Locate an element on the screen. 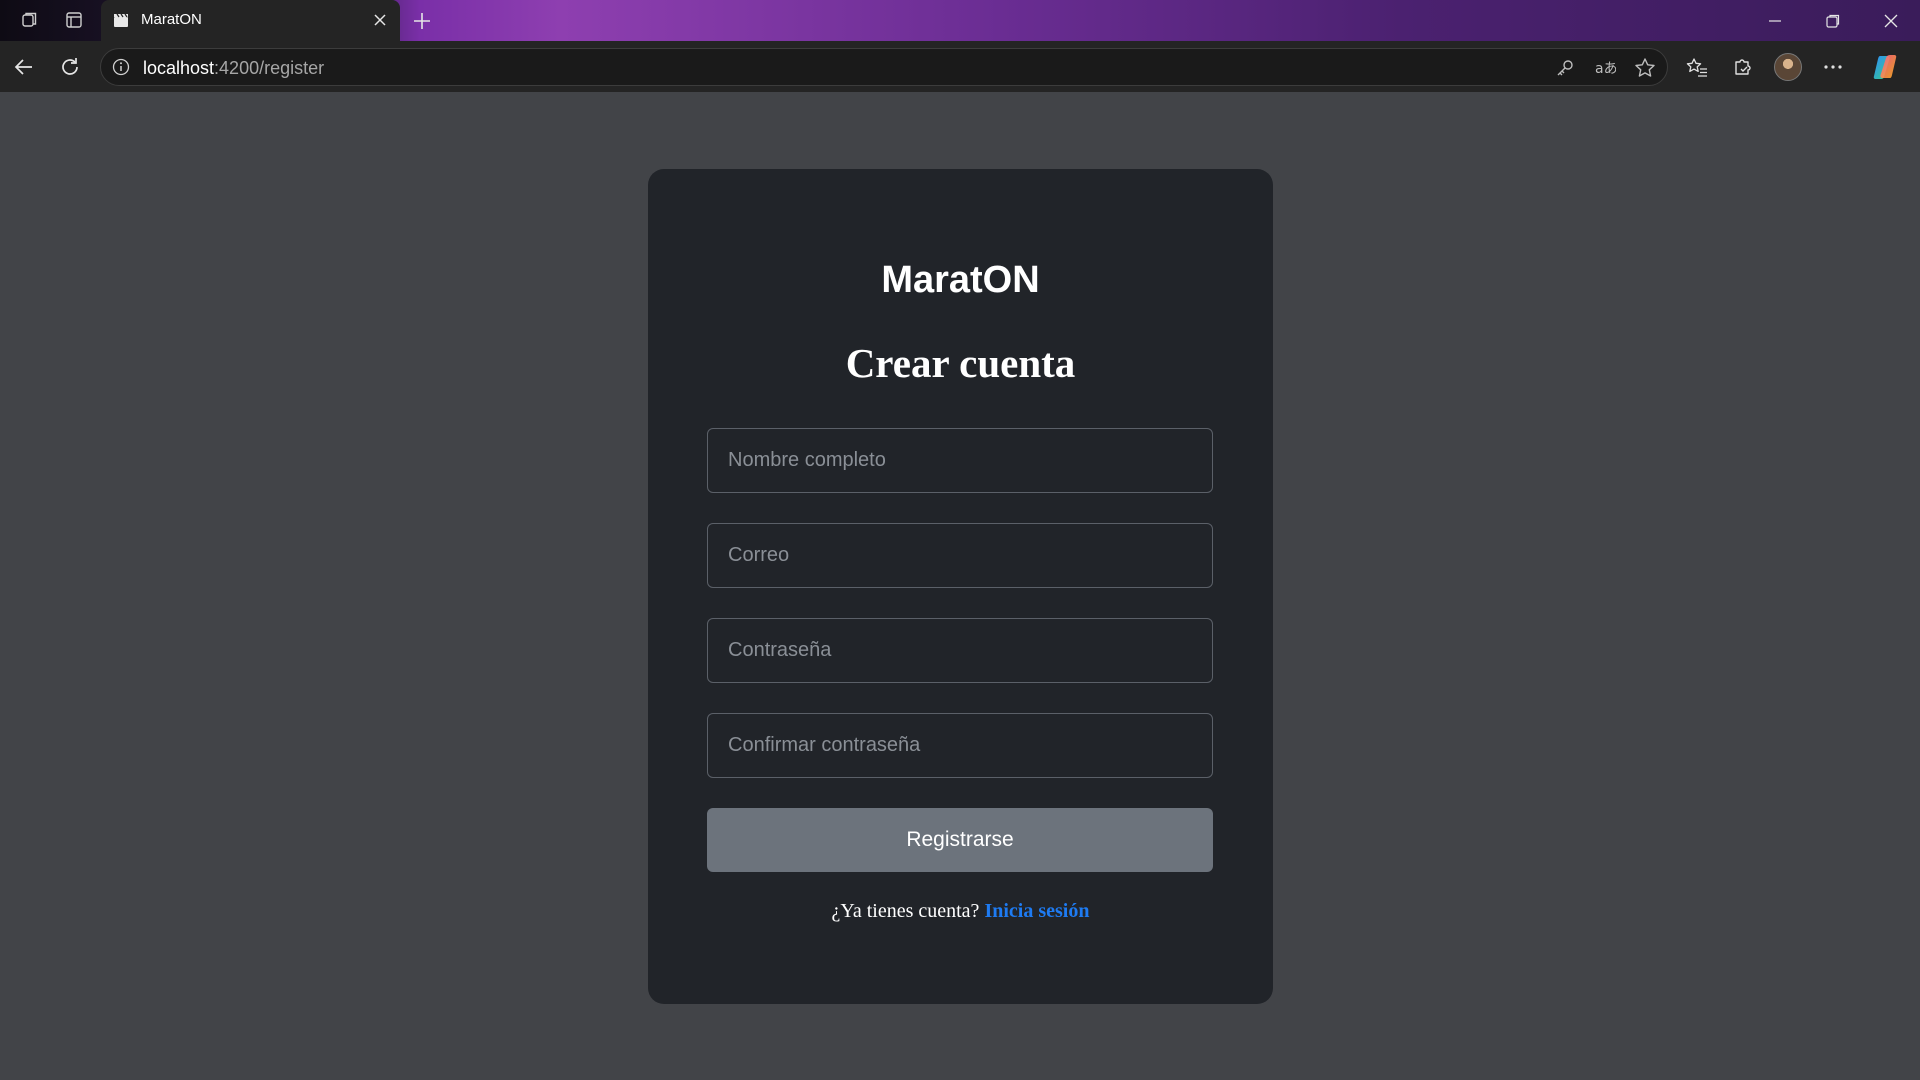 This screenshot has height=1080, width=1920. browser-title-bar: MaratON is located at coordinates (960, 20).